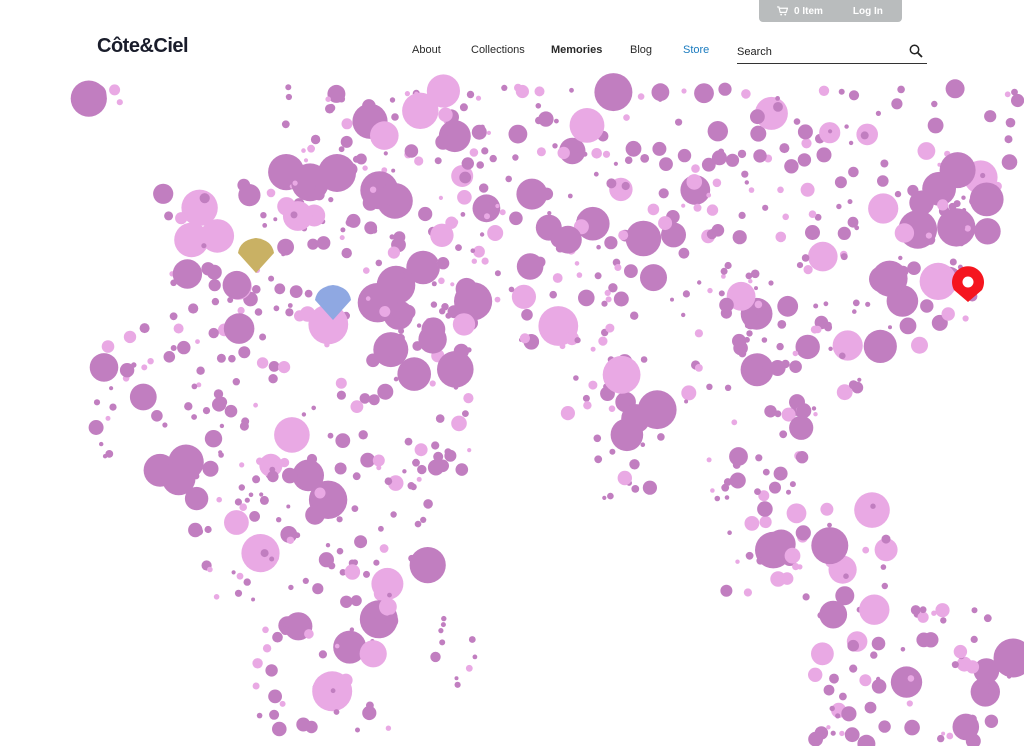 Image resolution: width=1024 pixels, height=746 pixels. What do you see at coordinates (333, 302) in the screenshot?
I see `blue-diamond-marker` at bounding box center [333, 302].